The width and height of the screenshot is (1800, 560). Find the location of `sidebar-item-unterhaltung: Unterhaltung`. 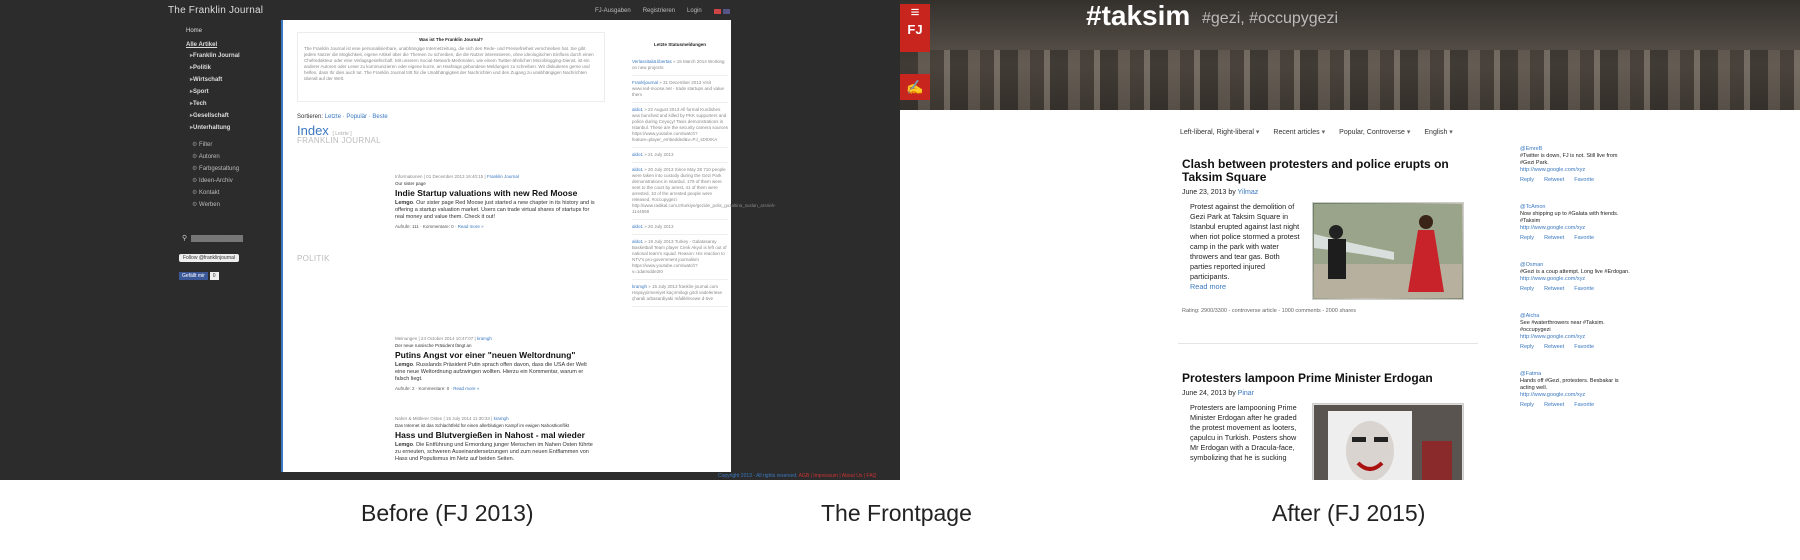

sidebar-item-unterhaltung: Unterhaltung is located at coordinates (234, 127).